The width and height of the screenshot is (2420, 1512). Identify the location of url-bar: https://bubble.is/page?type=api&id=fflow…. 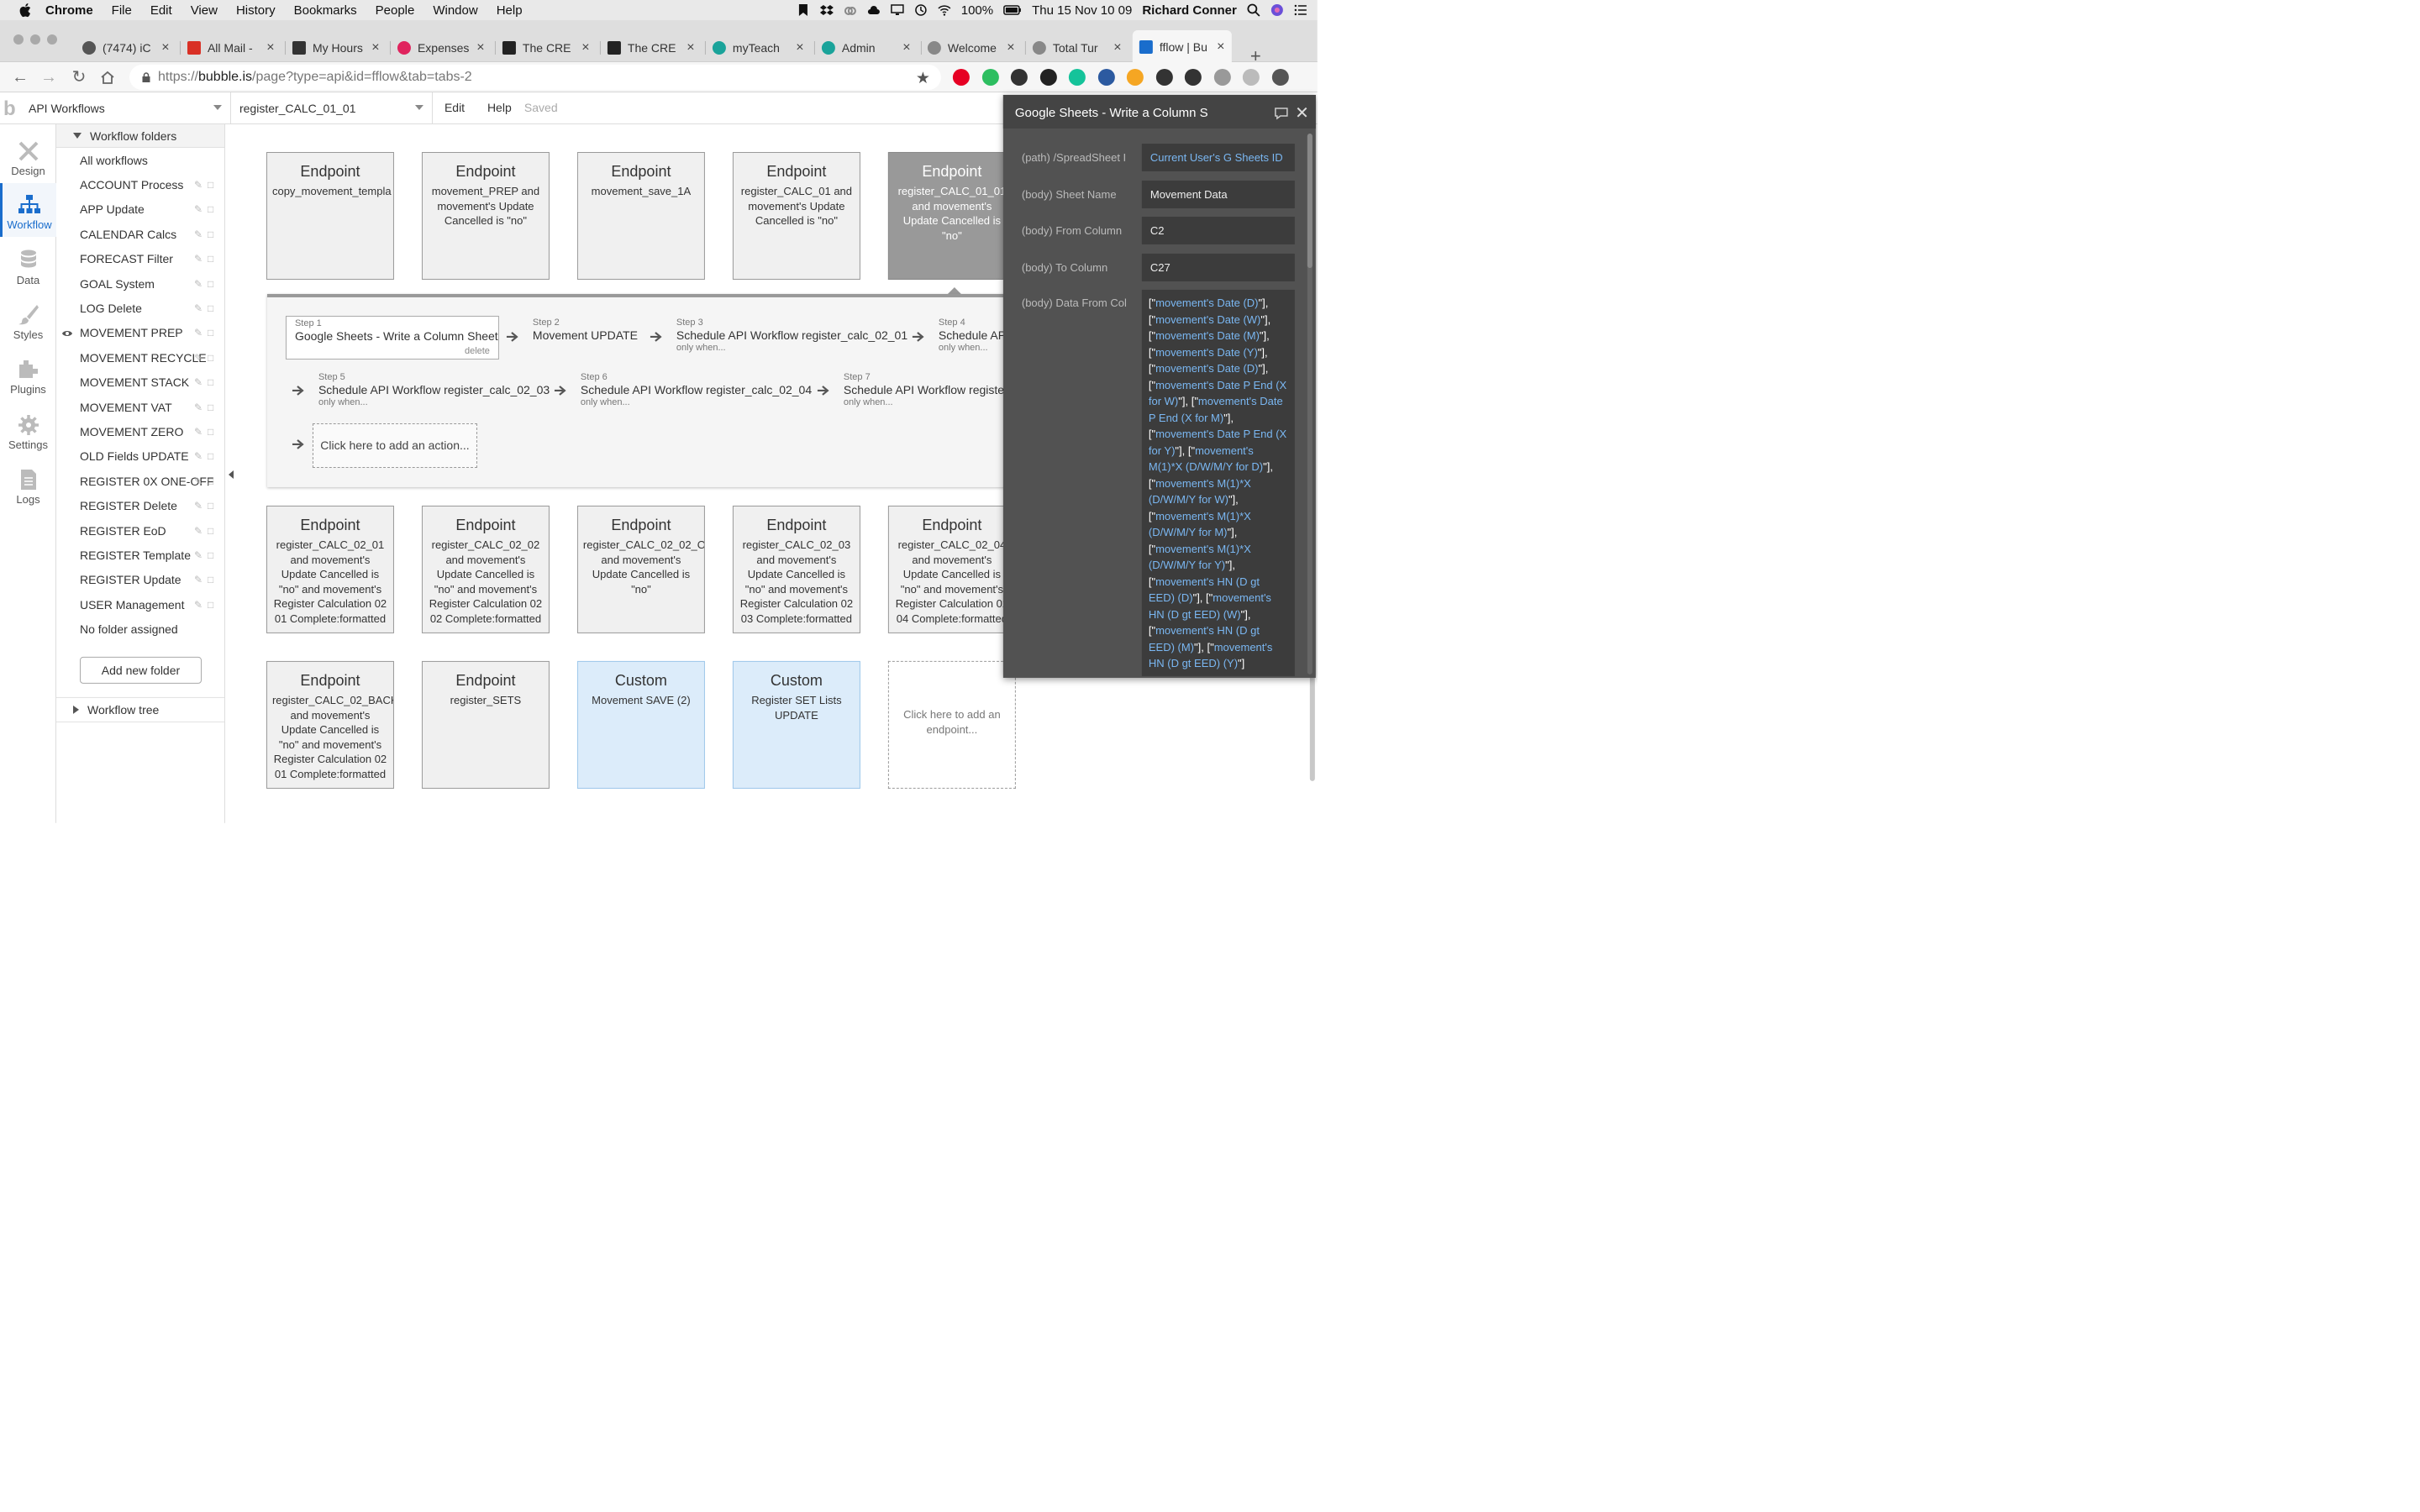
(535, 77).